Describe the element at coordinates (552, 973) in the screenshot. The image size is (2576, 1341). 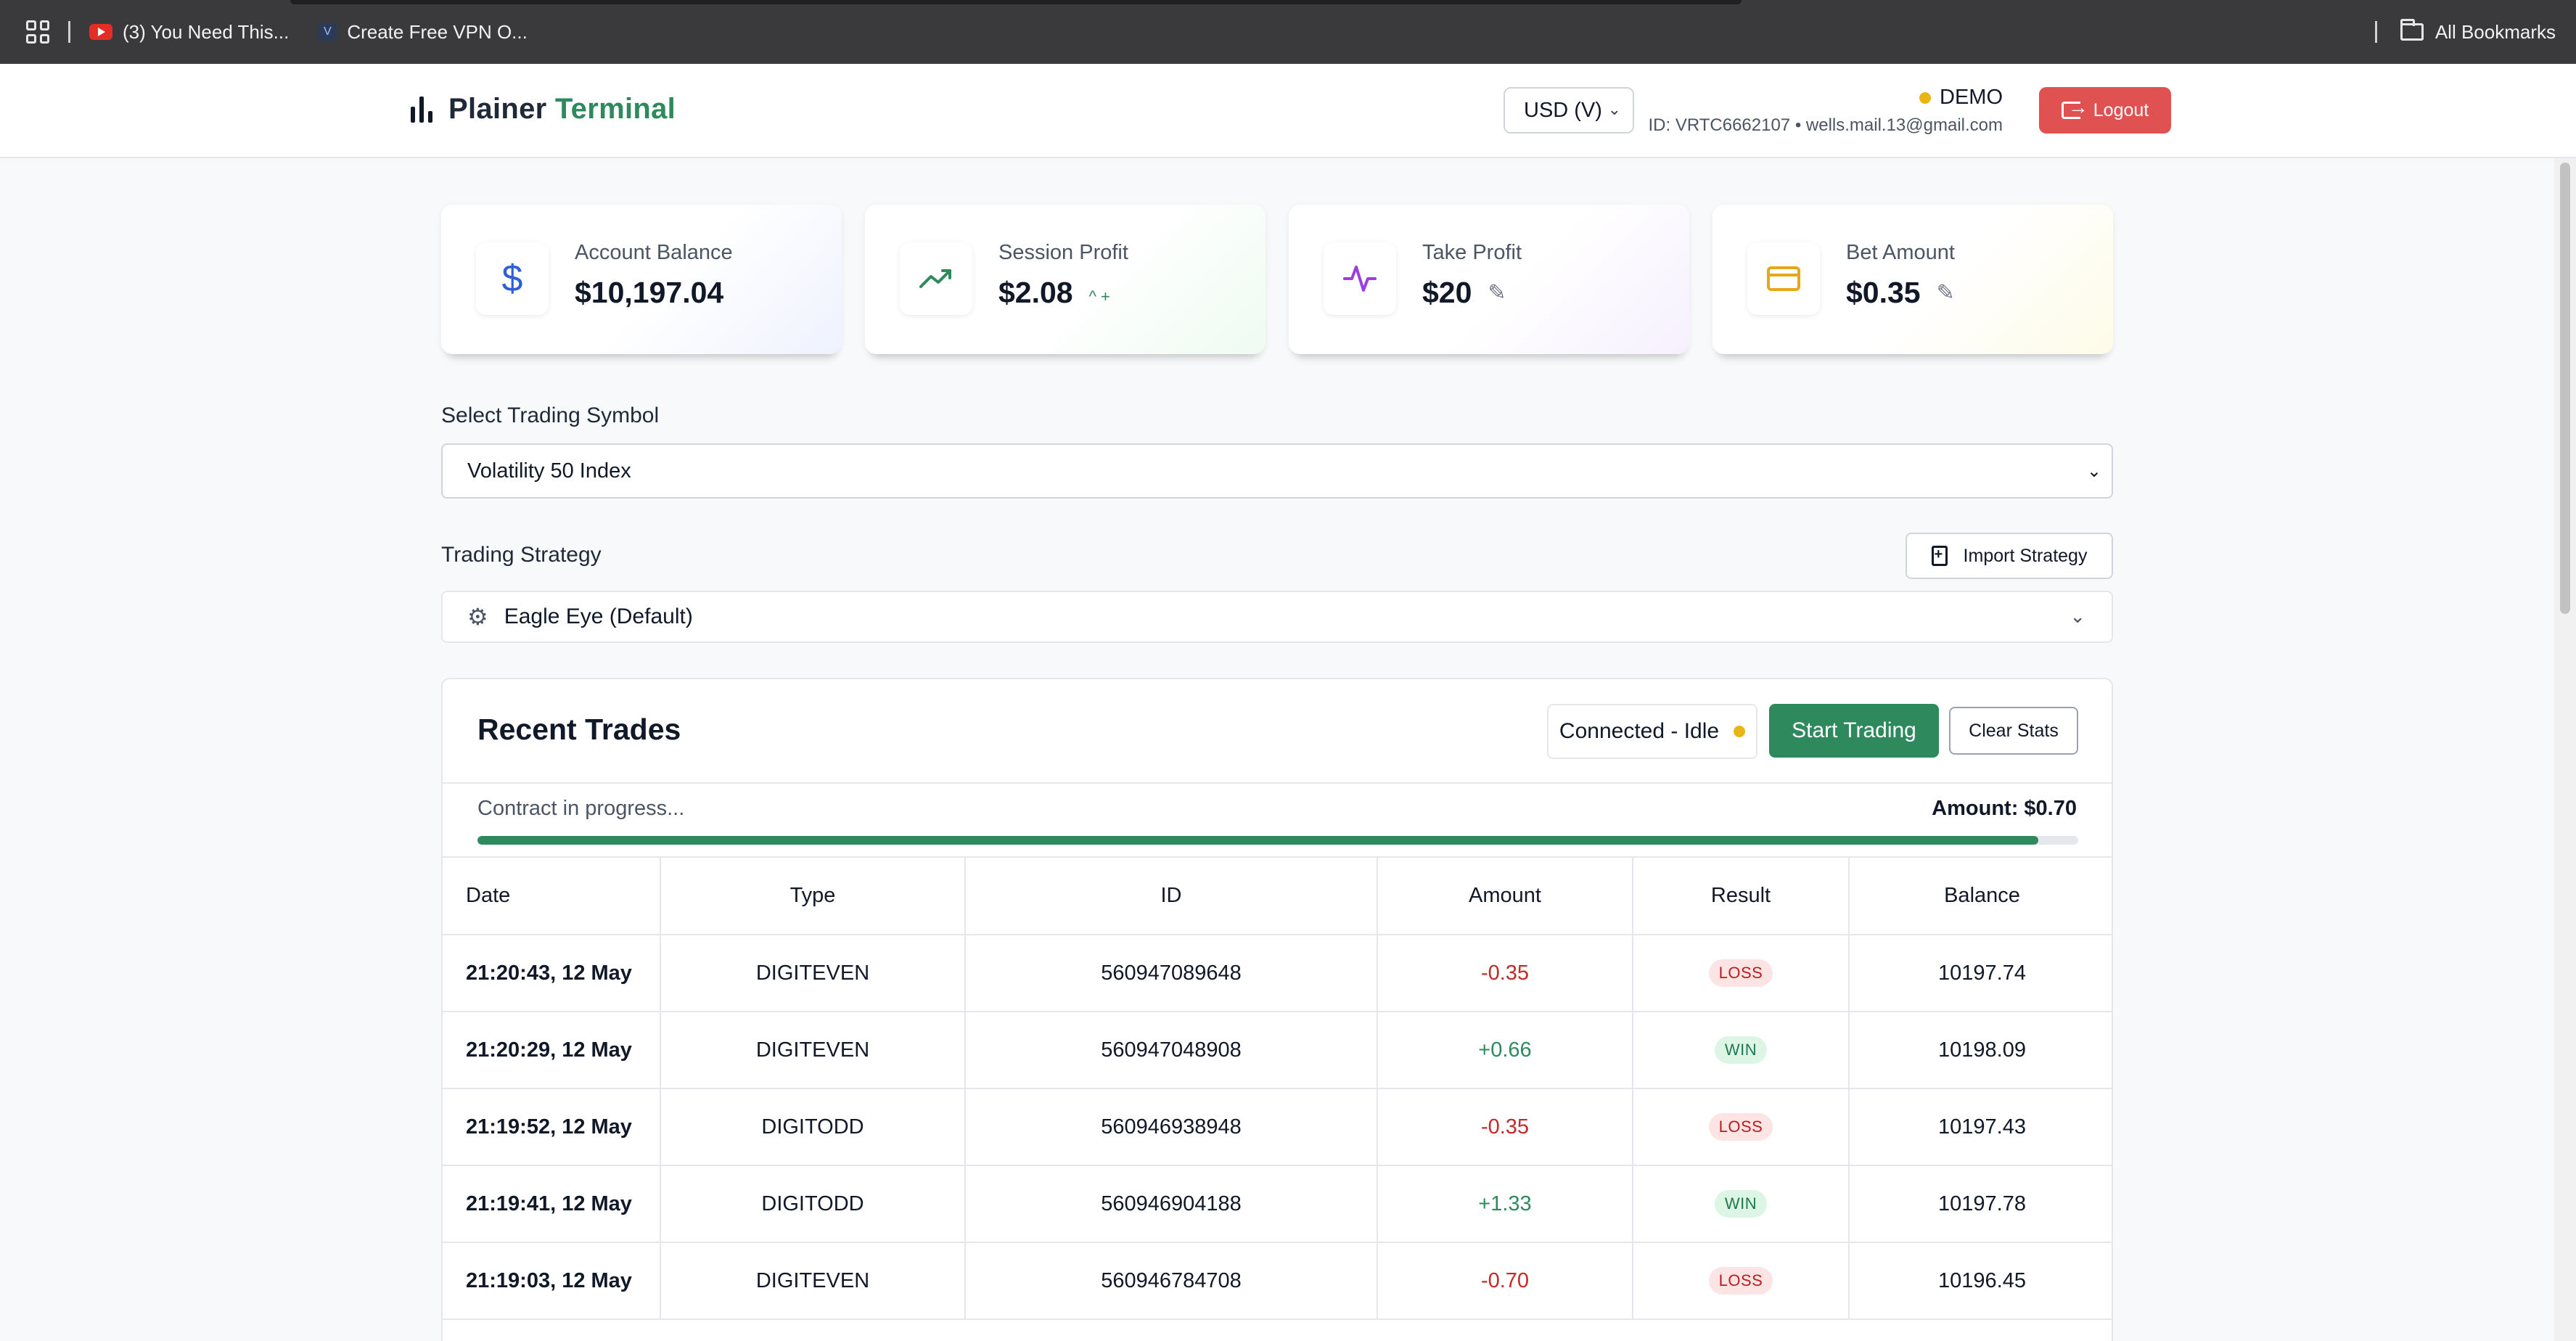
I see `date-cell: 21:20:43, 12 May` at that location.